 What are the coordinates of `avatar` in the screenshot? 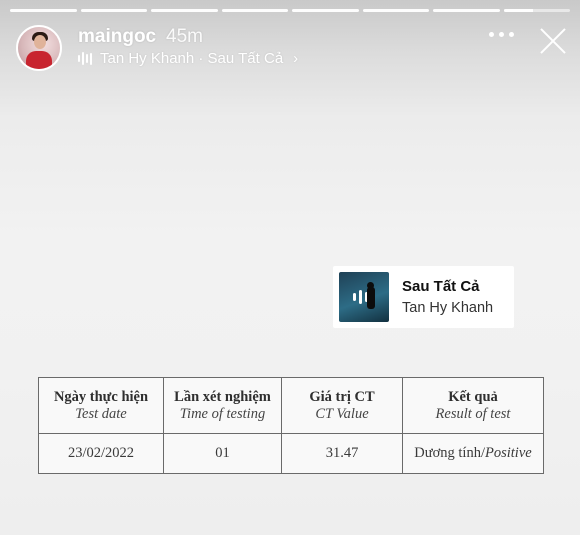 It's located at (39, 48).